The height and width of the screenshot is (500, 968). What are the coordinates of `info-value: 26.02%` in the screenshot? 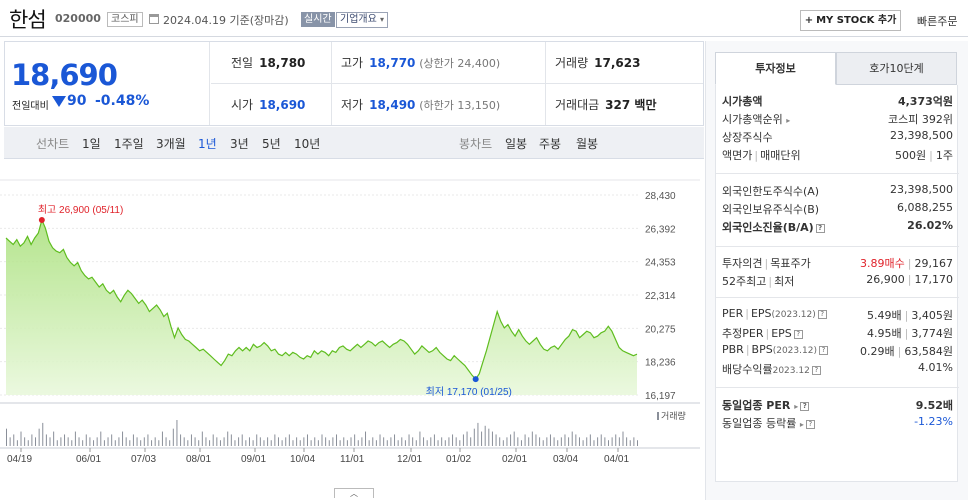 It's located at (930, 225).